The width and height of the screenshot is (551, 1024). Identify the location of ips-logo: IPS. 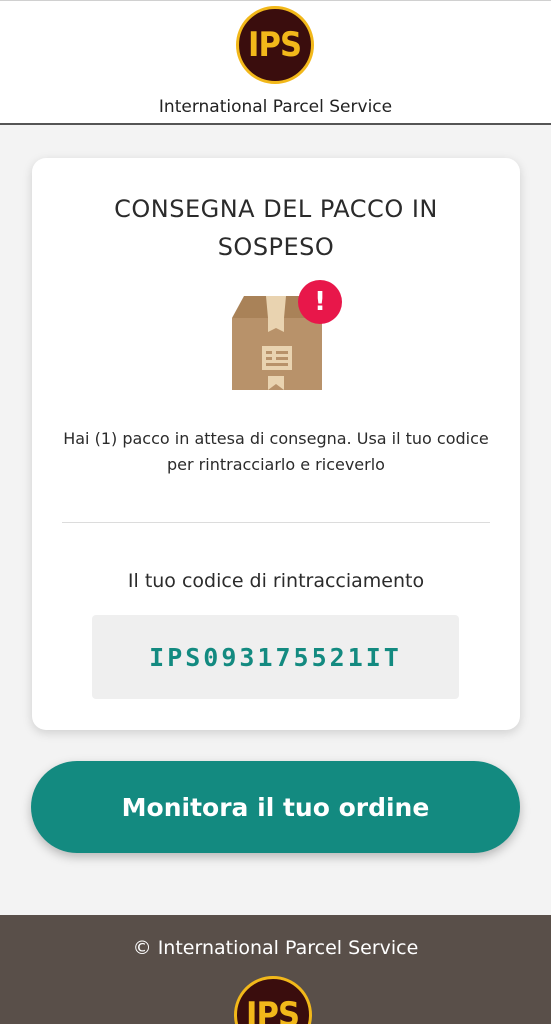
(275, 45).